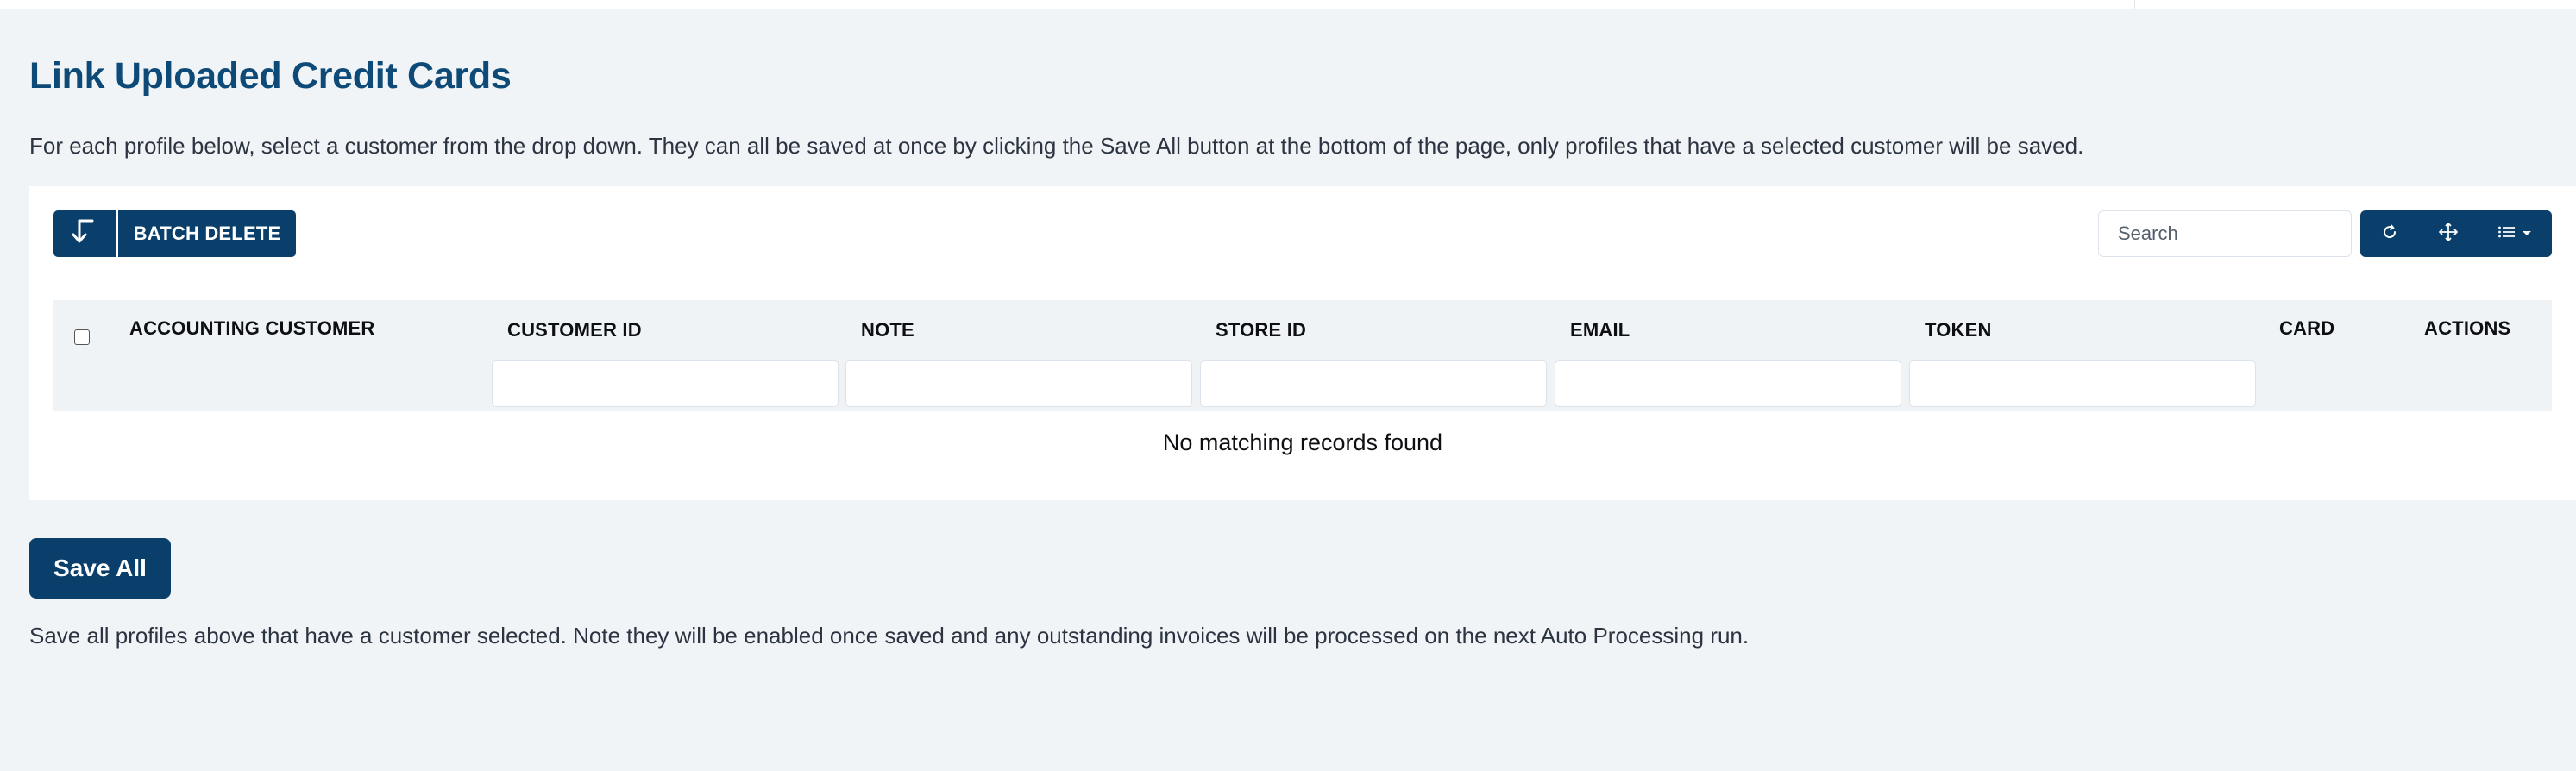 This screenshot has height=771, width=2576. Describe the element at coordinates (1958, 331) in the screenshot. I see `column-header-token: TOKEN` at that location.